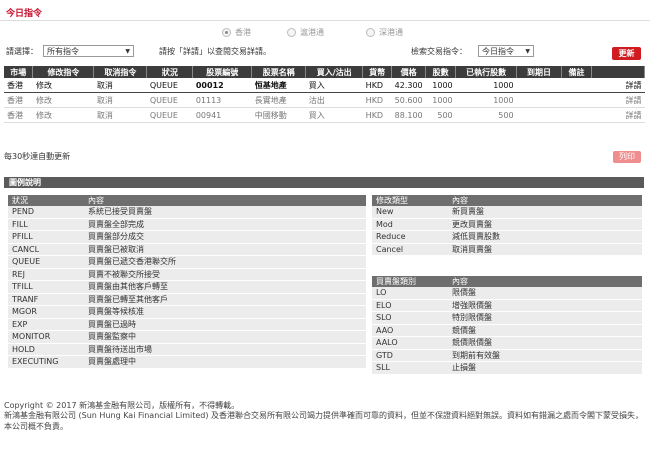 The image size is (650, 462). I want to click on col-header: 買入/沽出, so click(334, 72).